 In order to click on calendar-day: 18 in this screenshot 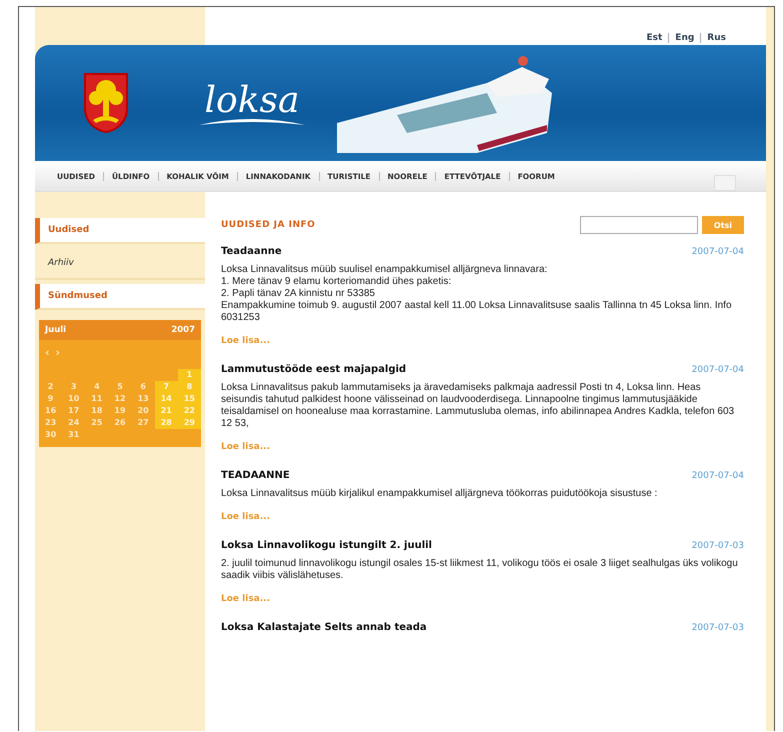, I will do `click(96, 411)`.